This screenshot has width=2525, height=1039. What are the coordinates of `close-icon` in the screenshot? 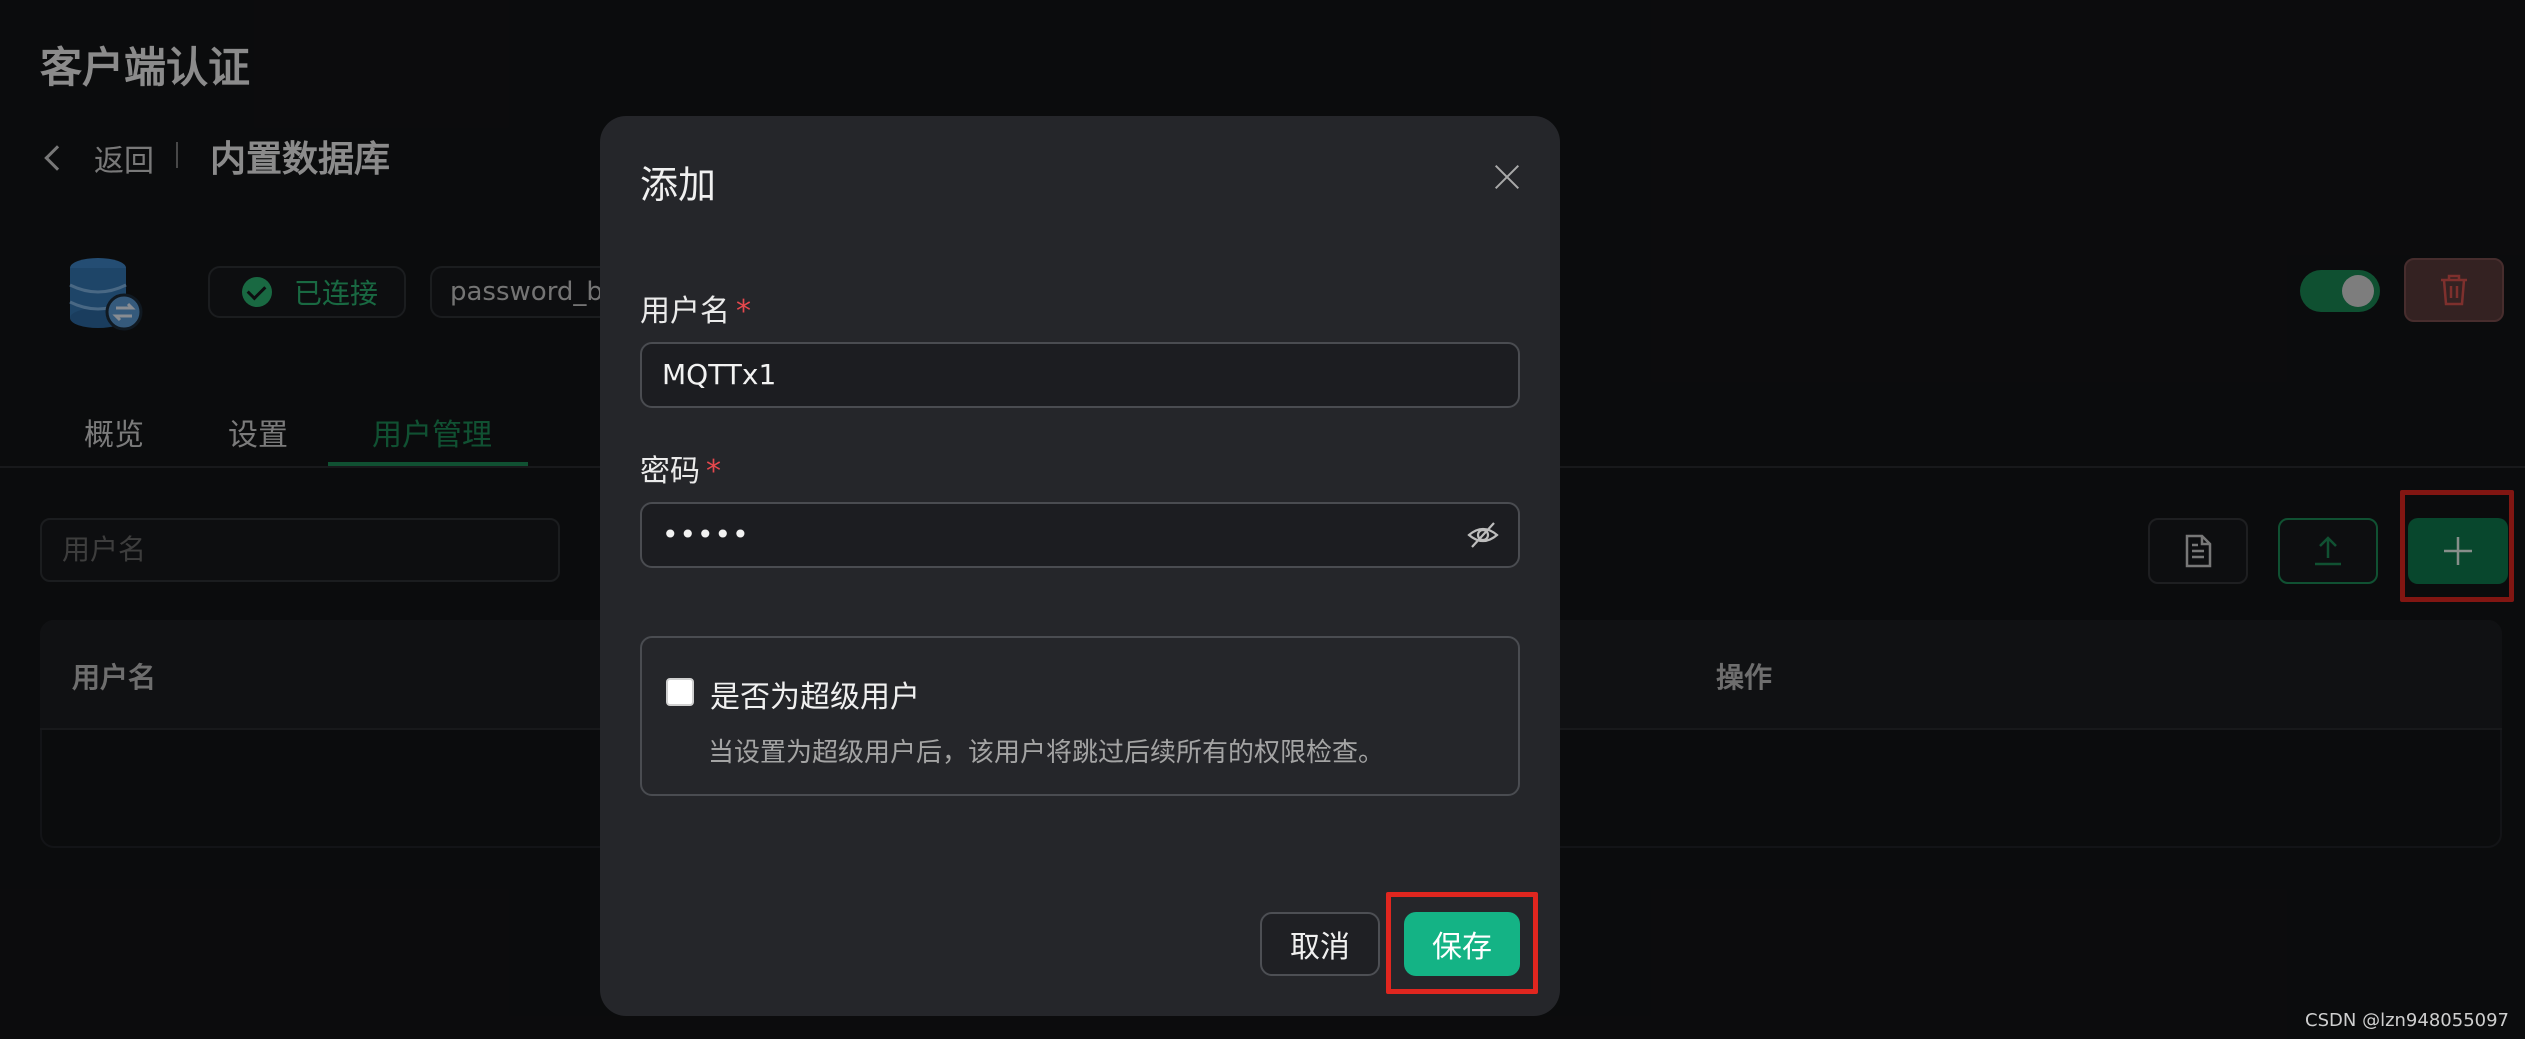 It's located at (1507, 177).